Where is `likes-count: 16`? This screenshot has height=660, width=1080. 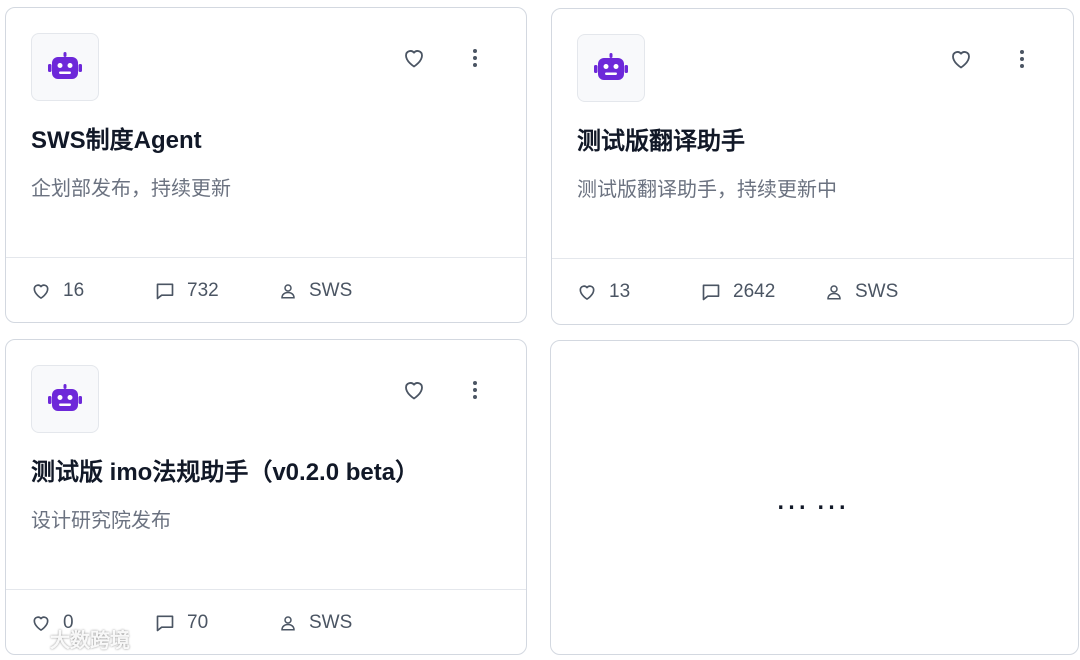 likes-count: 16 is located at coordinates (74, 290).